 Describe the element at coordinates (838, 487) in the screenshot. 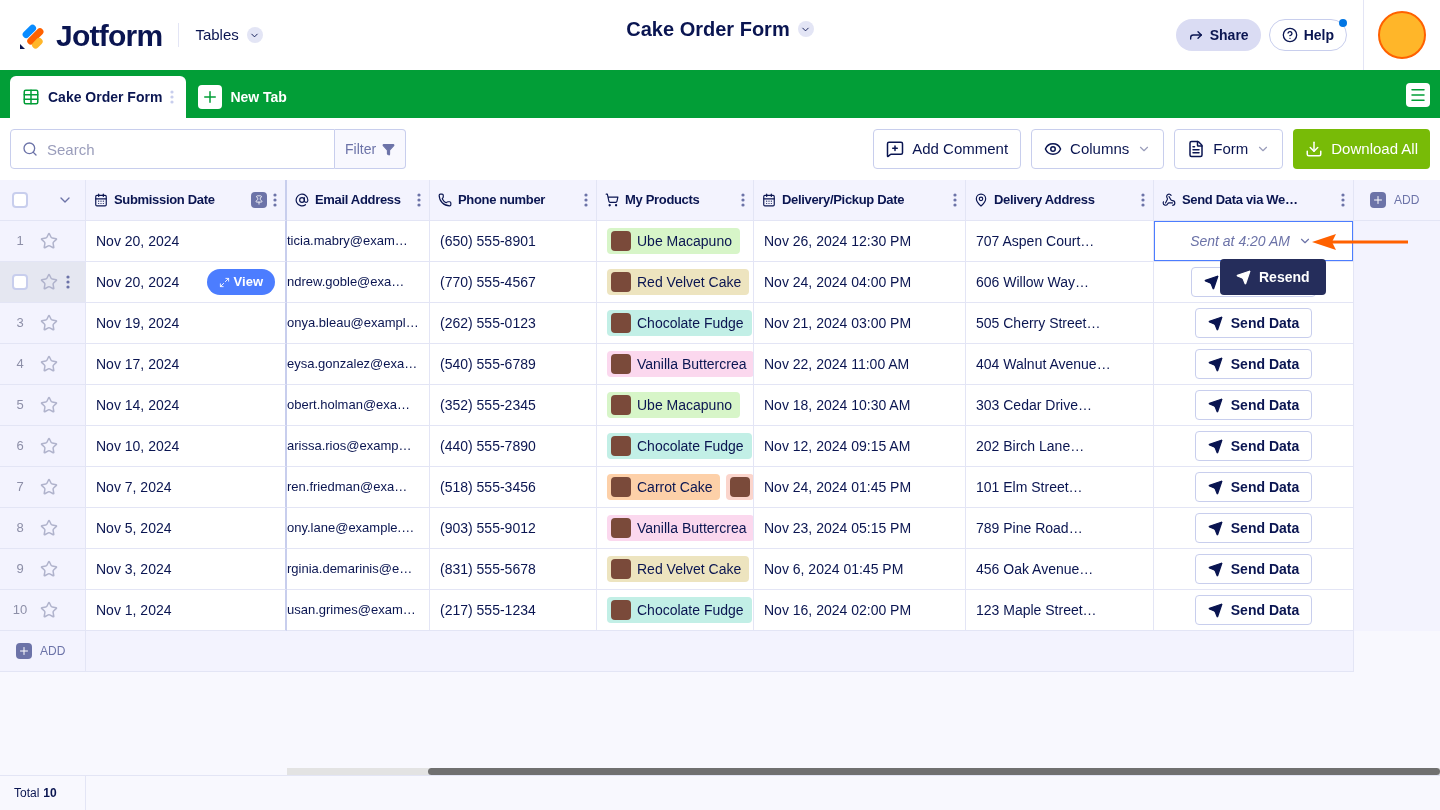

I see `table-cell-text: Nov 24, 2024 01:45 PM` at that location.